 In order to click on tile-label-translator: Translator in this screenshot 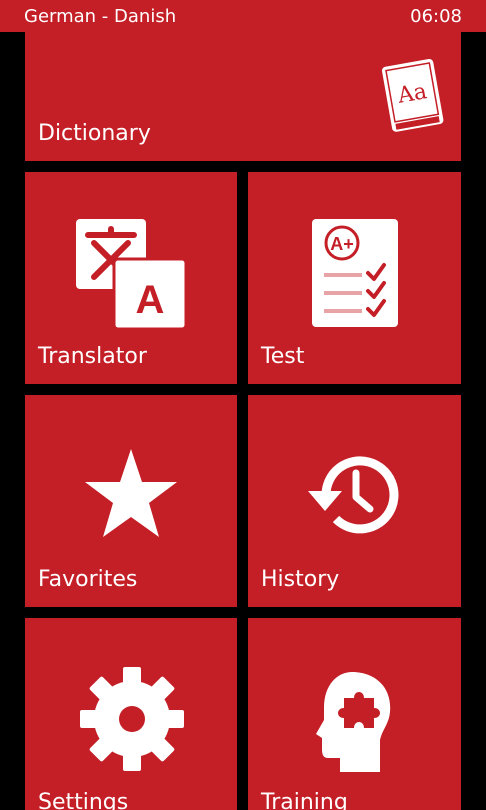, I will do `click(92, 356)`.